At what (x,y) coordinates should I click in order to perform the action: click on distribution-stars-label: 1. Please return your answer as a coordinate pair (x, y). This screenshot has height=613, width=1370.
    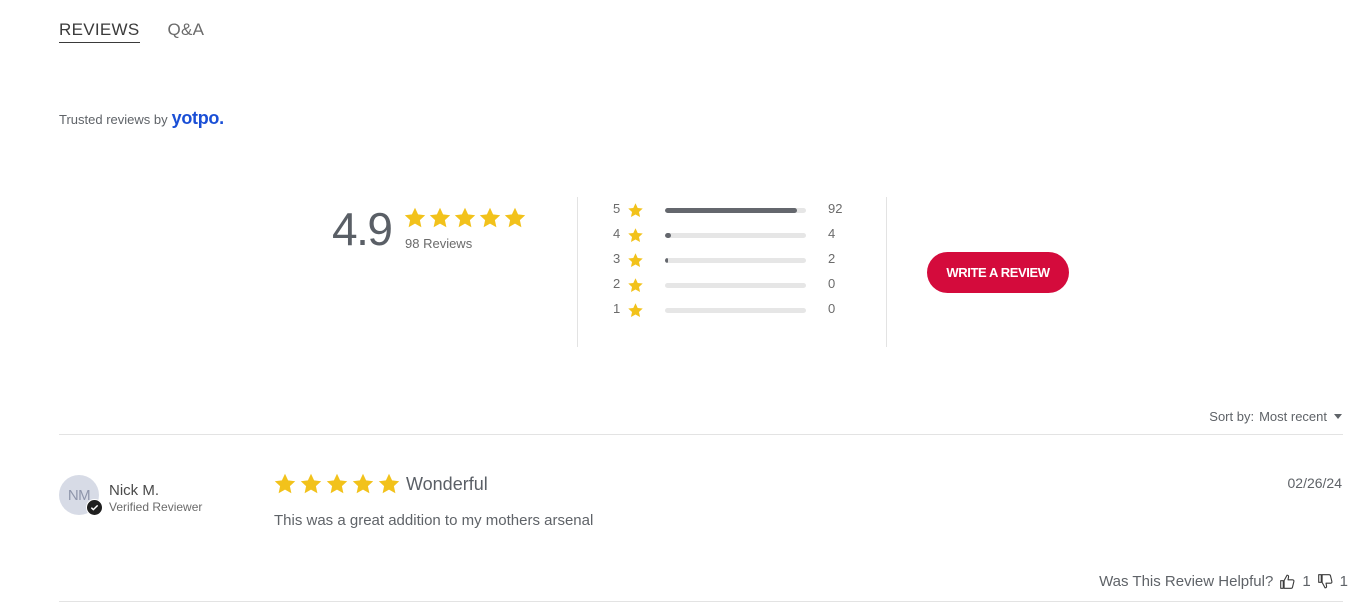
    Looking at the image, I should click on (617, 308).